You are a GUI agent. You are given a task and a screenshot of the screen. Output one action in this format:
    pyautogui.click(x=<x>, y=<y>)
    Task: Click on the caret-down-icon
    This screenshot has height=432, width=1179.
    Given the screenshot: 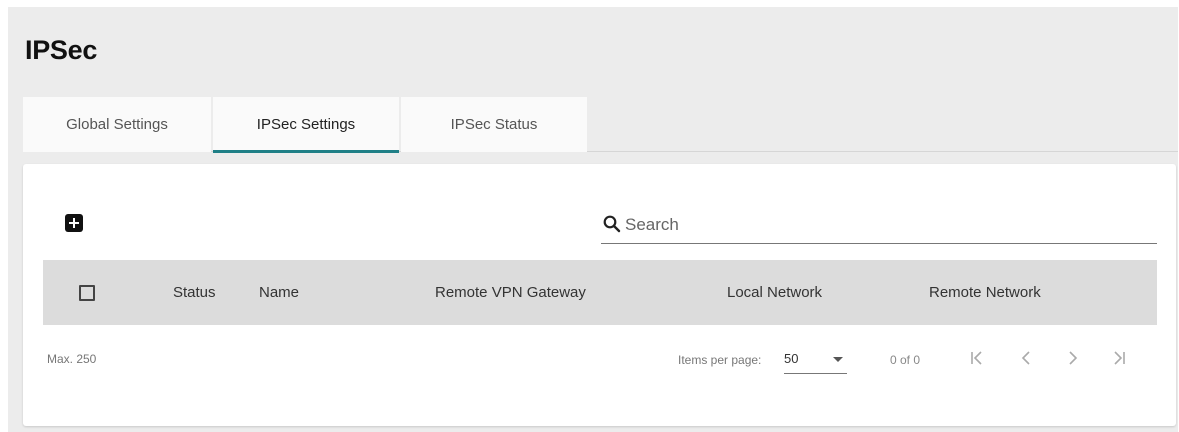 What is the action you would take?
    pyautogui.click(x=838, y=359)
    